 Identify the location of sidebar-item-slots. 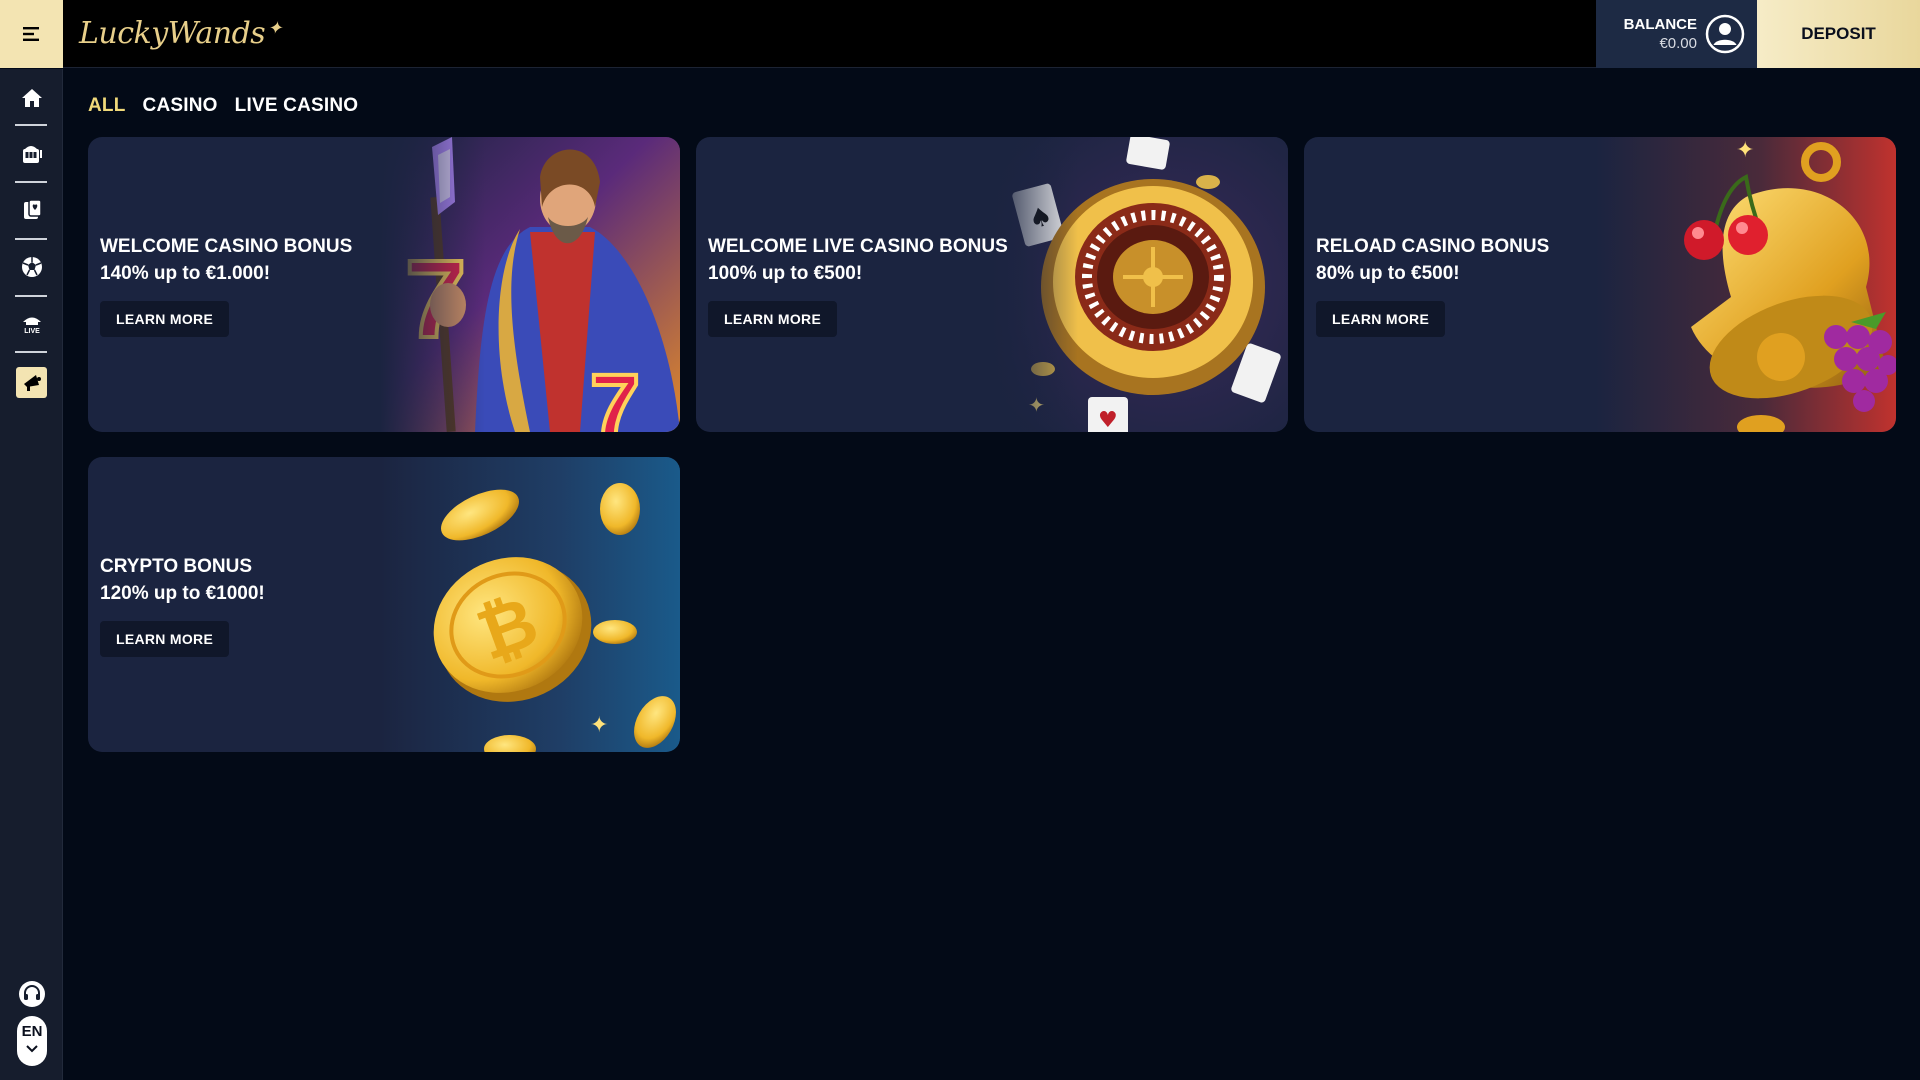
(31, 154).